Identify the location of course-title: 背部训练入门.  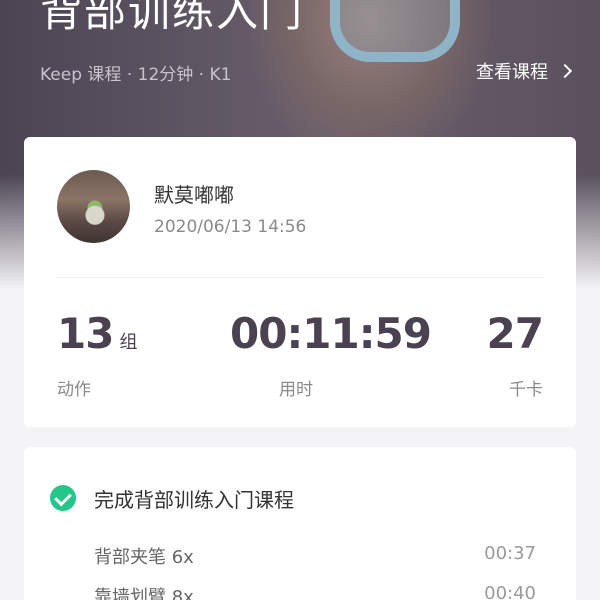
(172, 18).